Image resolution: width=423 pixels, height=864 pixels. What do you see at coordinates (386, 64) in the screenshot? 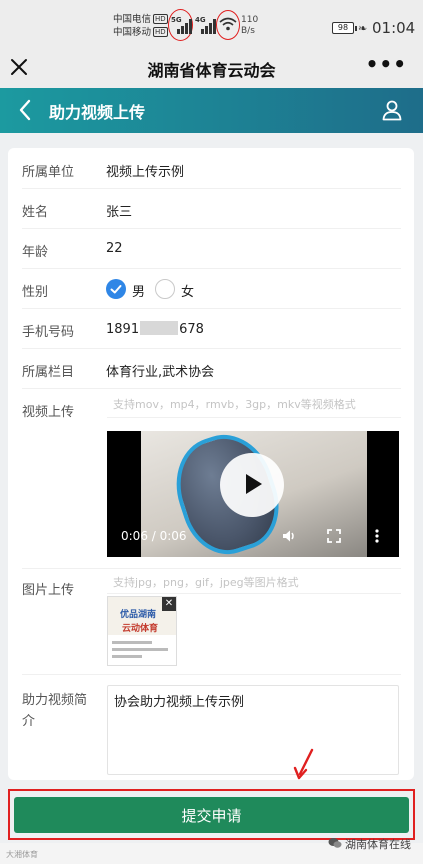
I see `more-icon: •••` at bounding box center [386, 64].